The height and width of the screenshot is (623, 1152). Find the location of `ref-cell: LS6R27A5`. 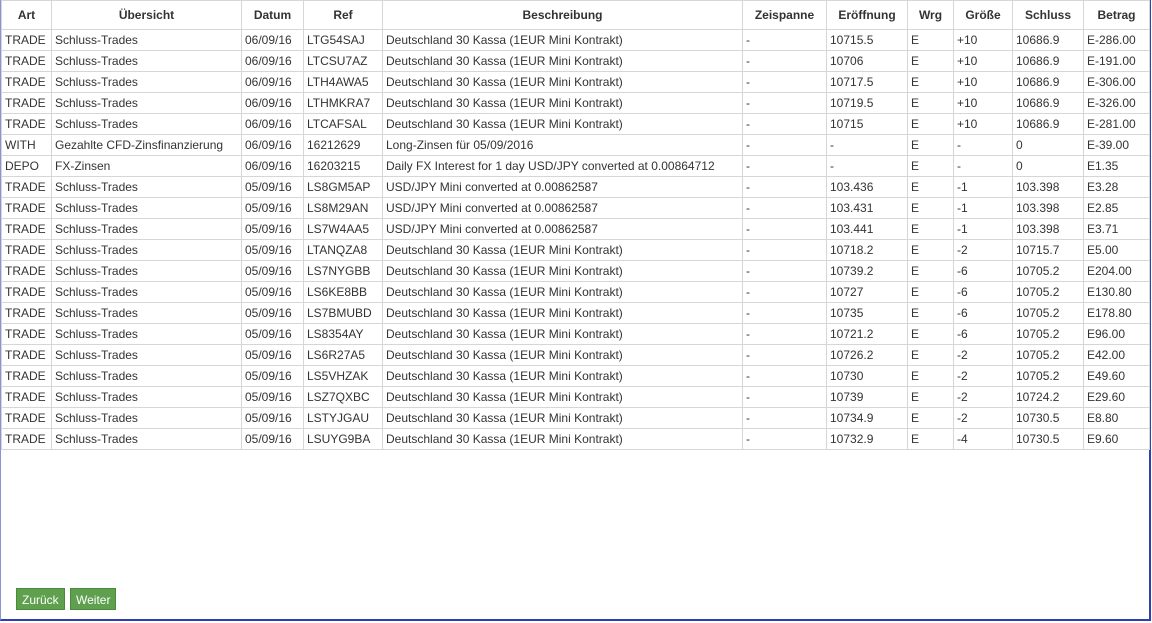

ref-cell: LS6R27A5 is located at coordinates (343, 355).